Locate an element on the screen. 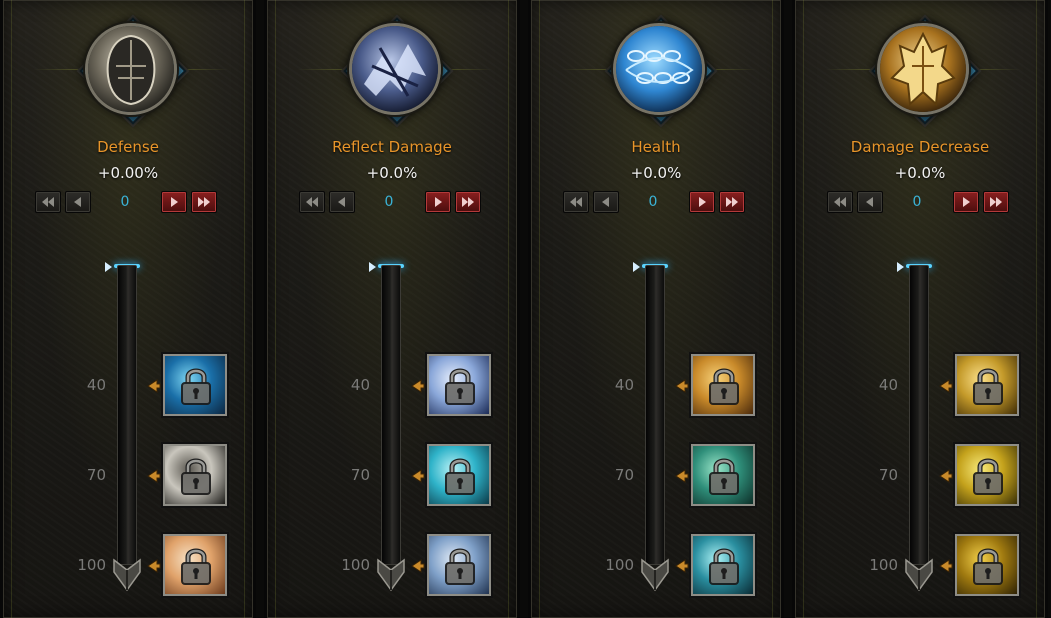 This screenshot has width=1051, height=618. emblem-defense is located at coordinates (133, 71).